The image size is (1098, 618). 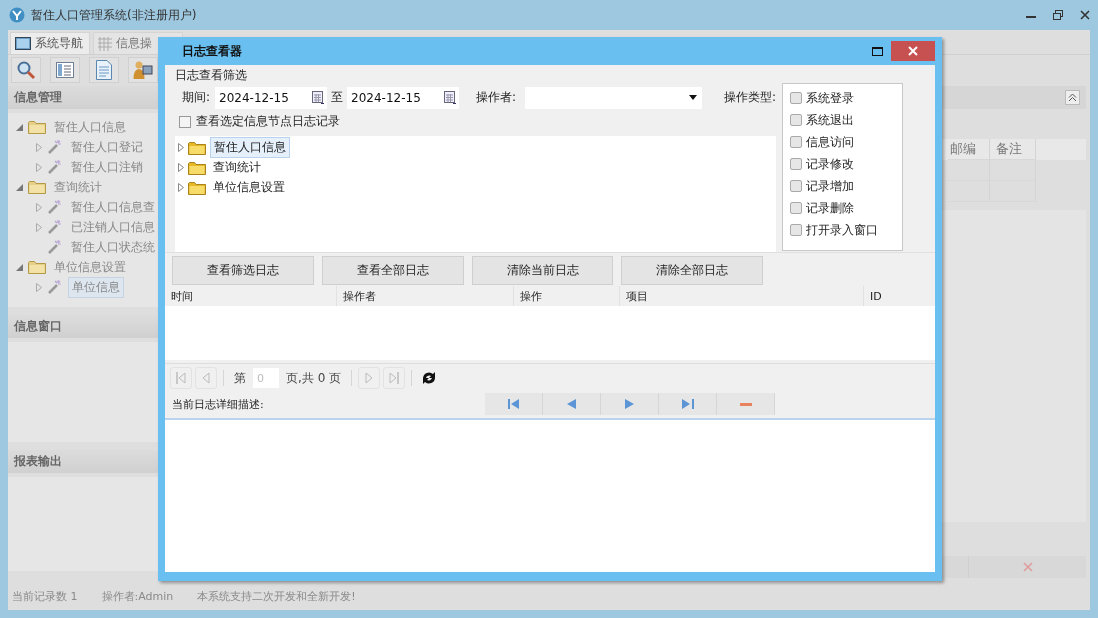 What do you see at coordinates (251, 296) in the screenshot?
I see `column-header: 时间` at bounding box center [251, 296].